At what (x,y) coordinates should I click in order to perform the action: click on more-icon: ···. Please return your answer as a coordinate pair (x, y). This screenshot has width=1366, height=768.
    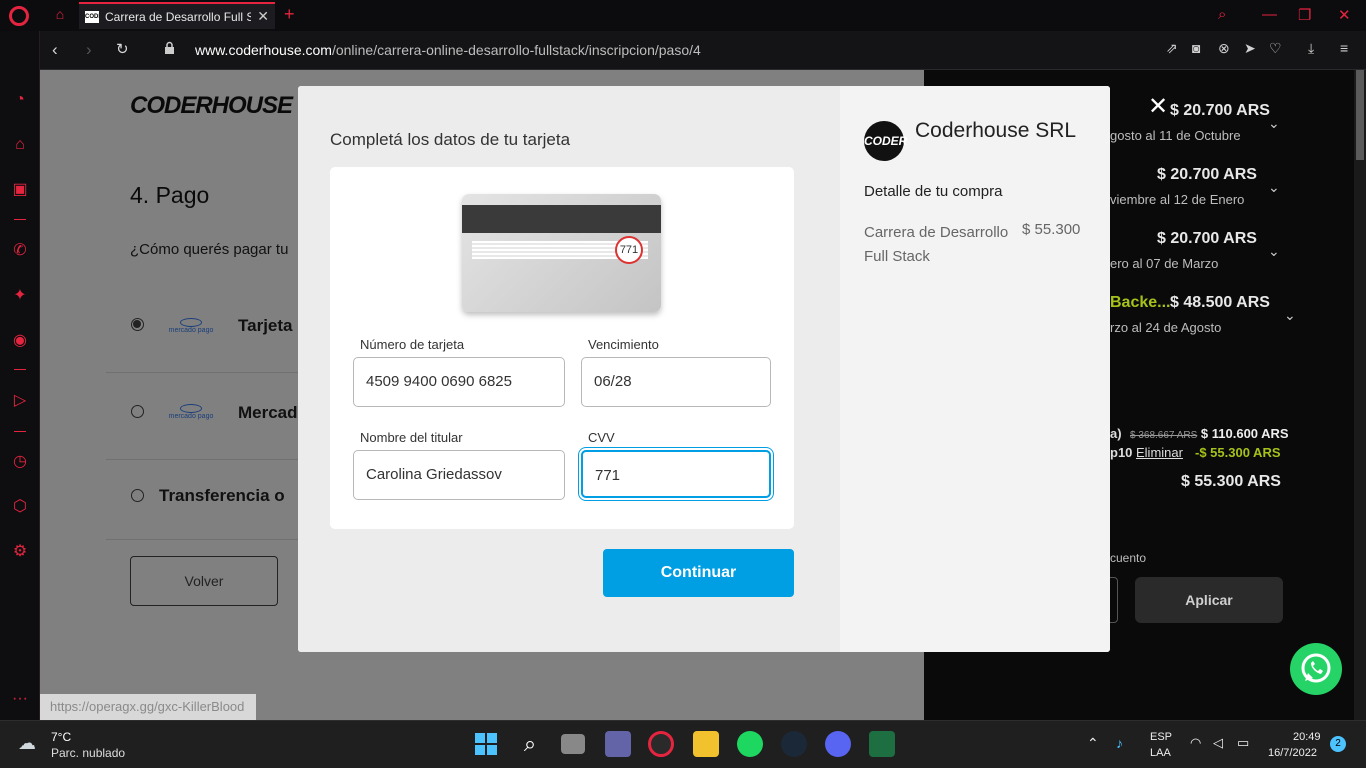
    Looking at the image, I should click on (20, 699).